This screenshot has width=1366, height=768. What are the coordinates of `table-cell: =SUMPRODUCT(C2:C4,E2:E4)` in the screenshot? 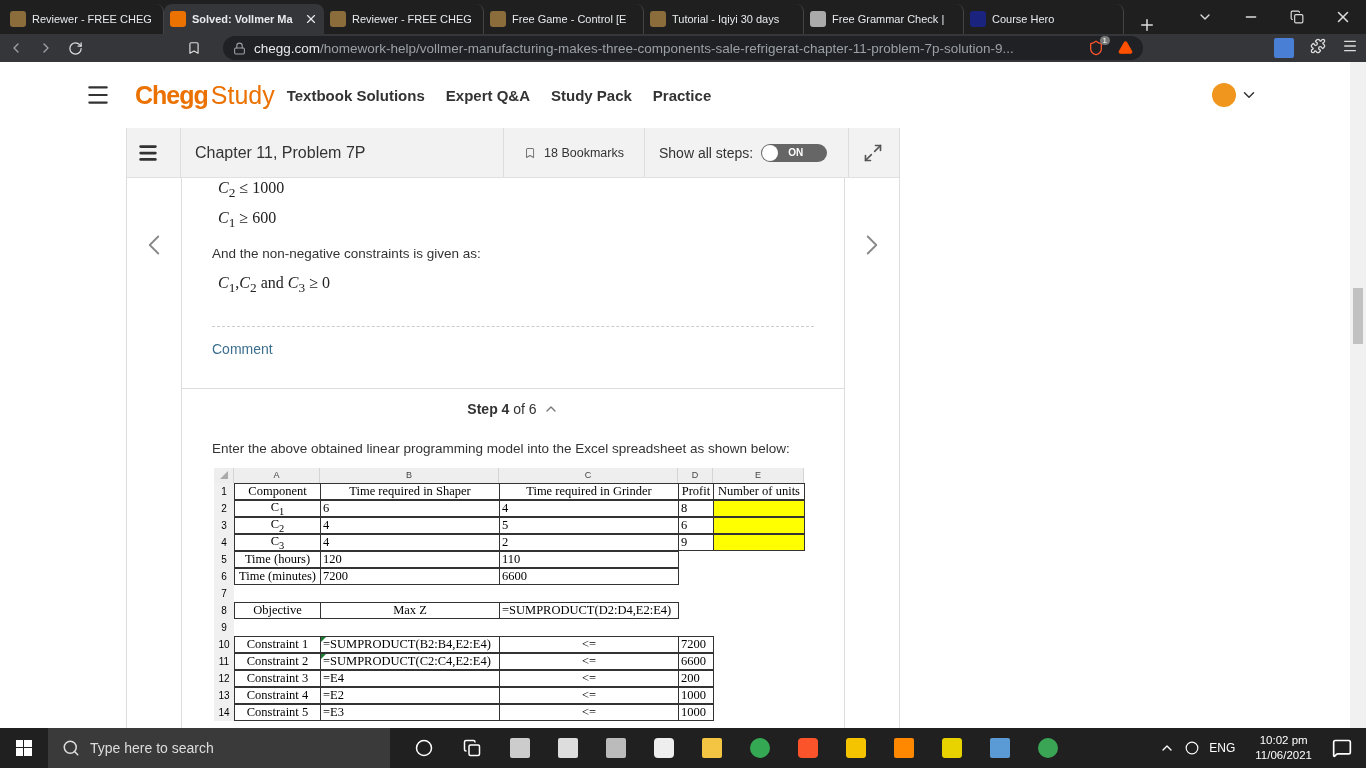 It's located at (410, 661).